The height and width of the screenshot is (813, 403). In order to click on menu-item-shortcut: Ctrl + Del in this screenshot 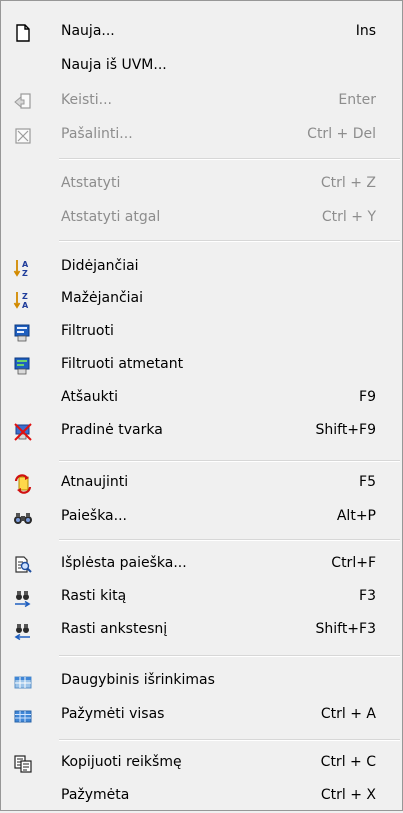, I will do `click(341, 134)`.